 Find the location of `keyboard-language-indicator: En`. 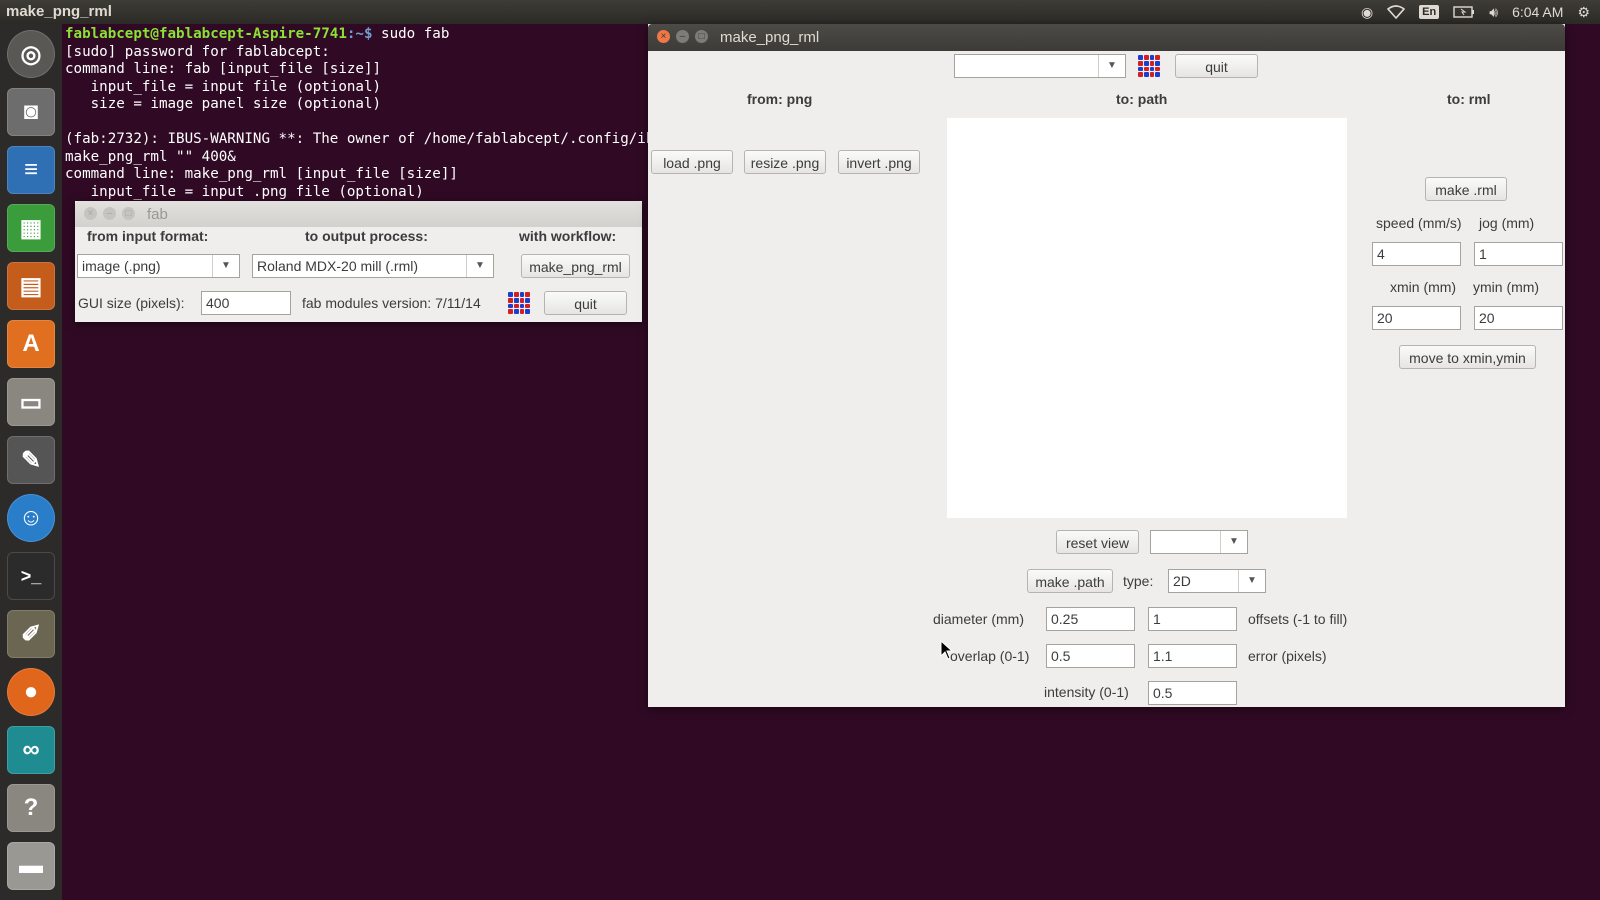

keyboard-language-indicator: En is located at coordinates (1429, 12).